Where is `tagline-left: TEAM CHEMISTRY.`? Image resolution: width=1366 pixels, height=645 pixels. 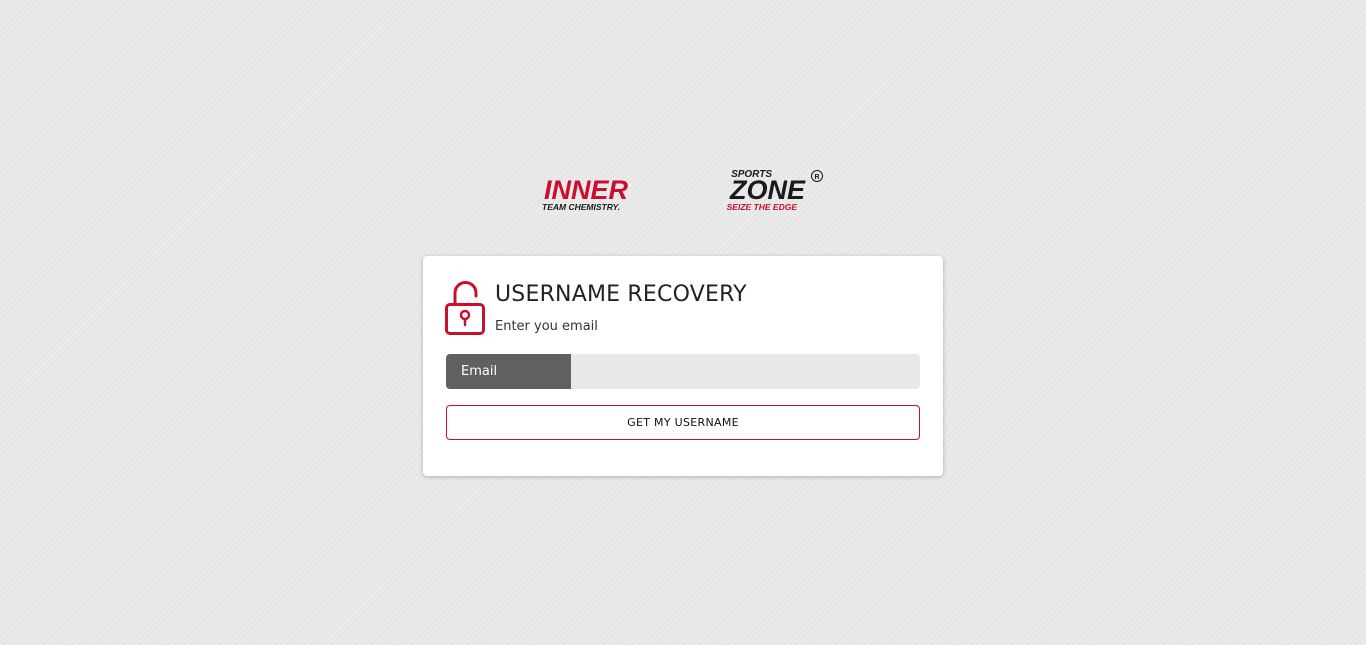
tagline-left: TEAM CHEMISTRY. is located at coordinates (581, 207).